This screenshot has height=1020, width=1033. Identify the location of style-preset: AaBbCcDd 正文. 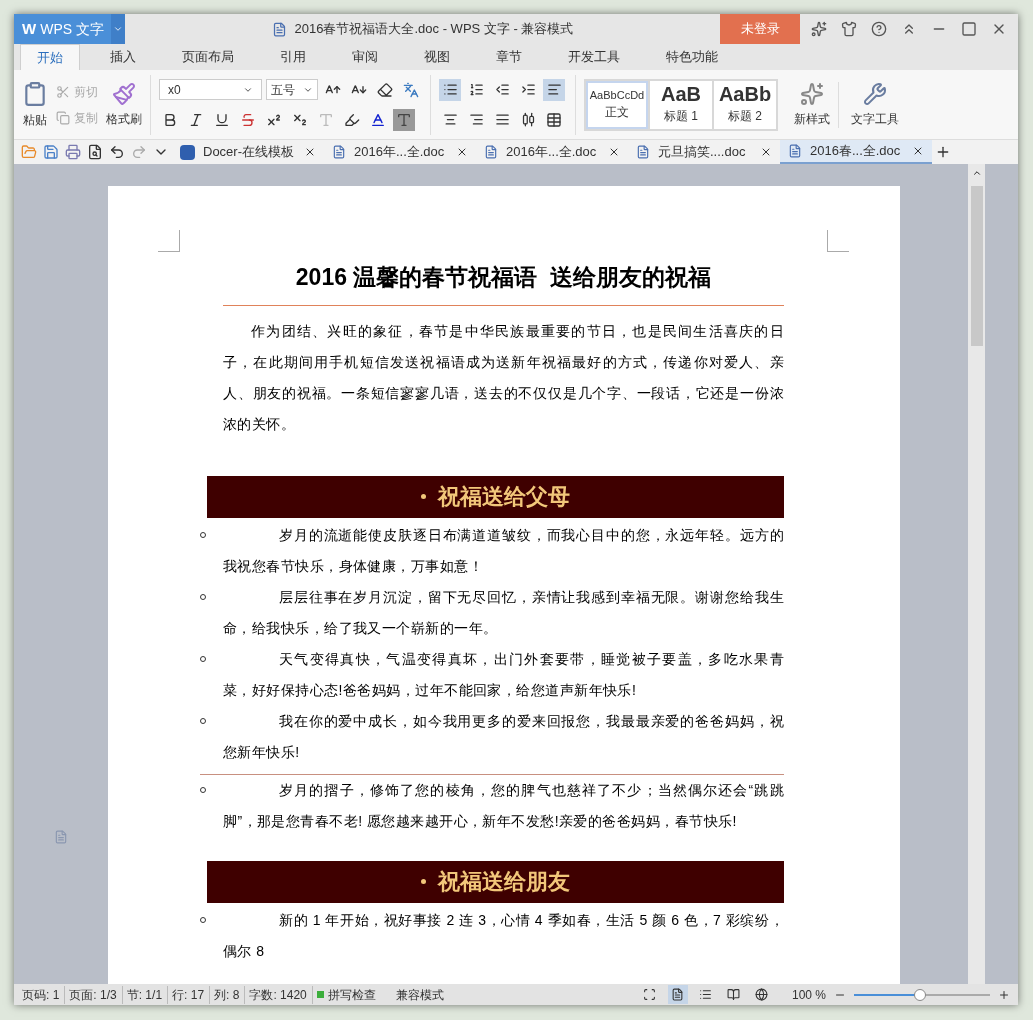
(617, 104).